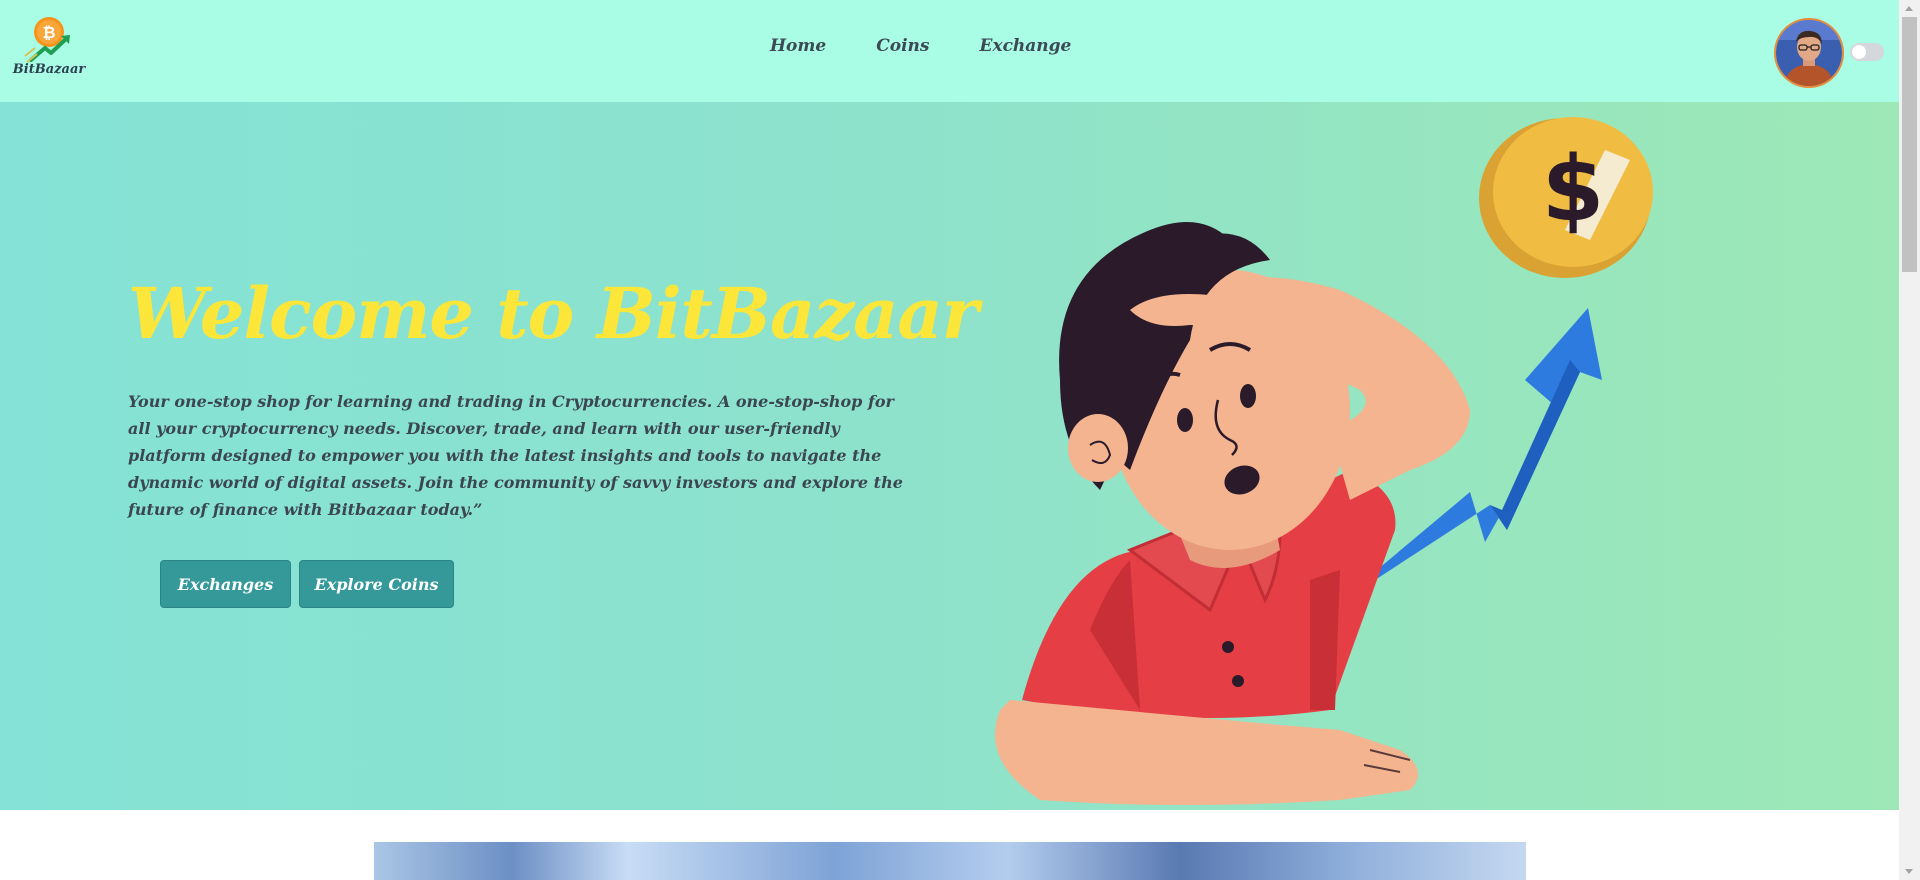  I want to click on scroll-thumb, so click(1909, 144).